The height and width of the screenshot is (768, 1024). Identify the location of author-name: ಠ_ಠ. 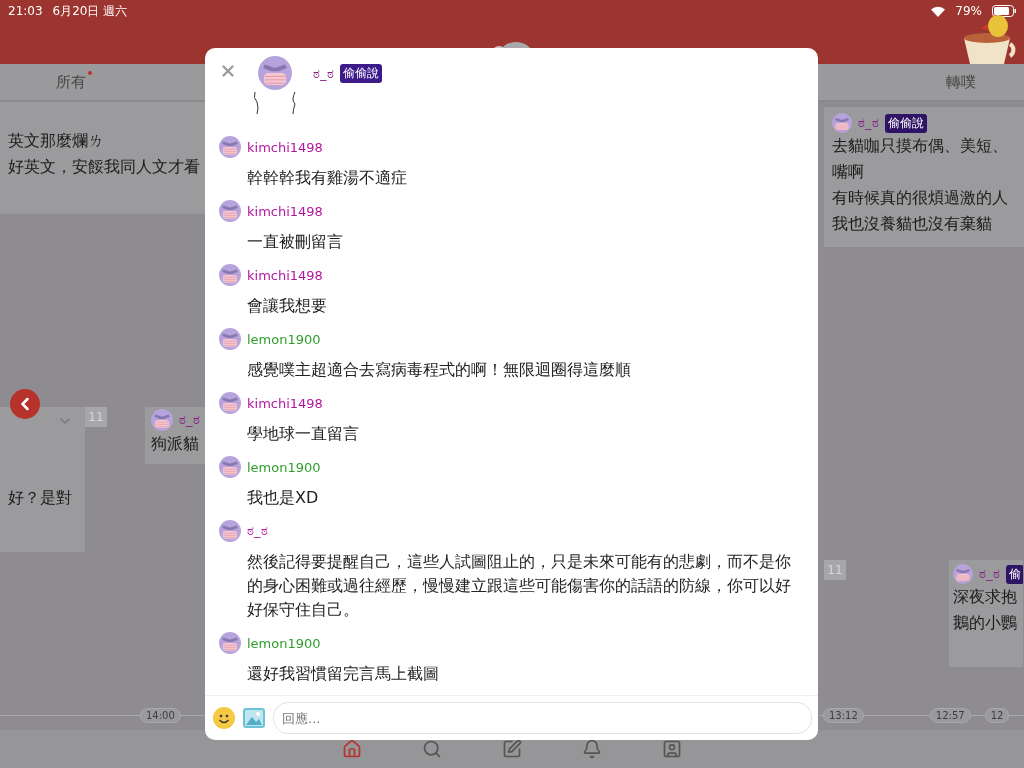
(323, 73).